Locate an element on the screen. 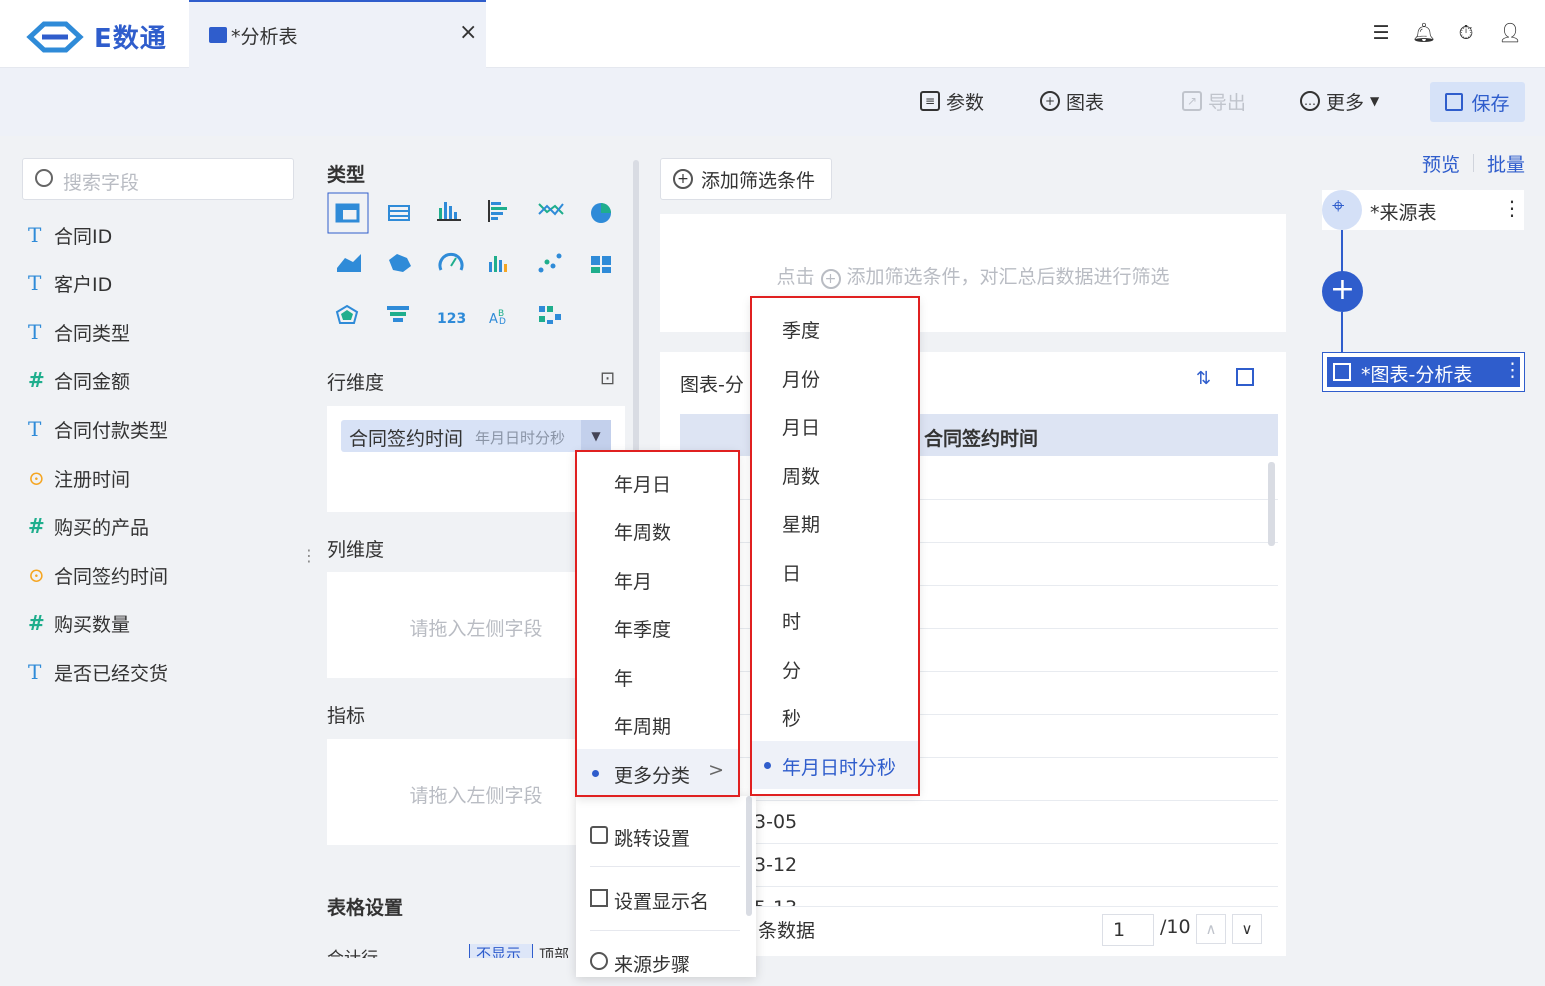 The width and height of the screenshot is (1545, 986). add-step-button: + is located at coordinates (1342, 291).